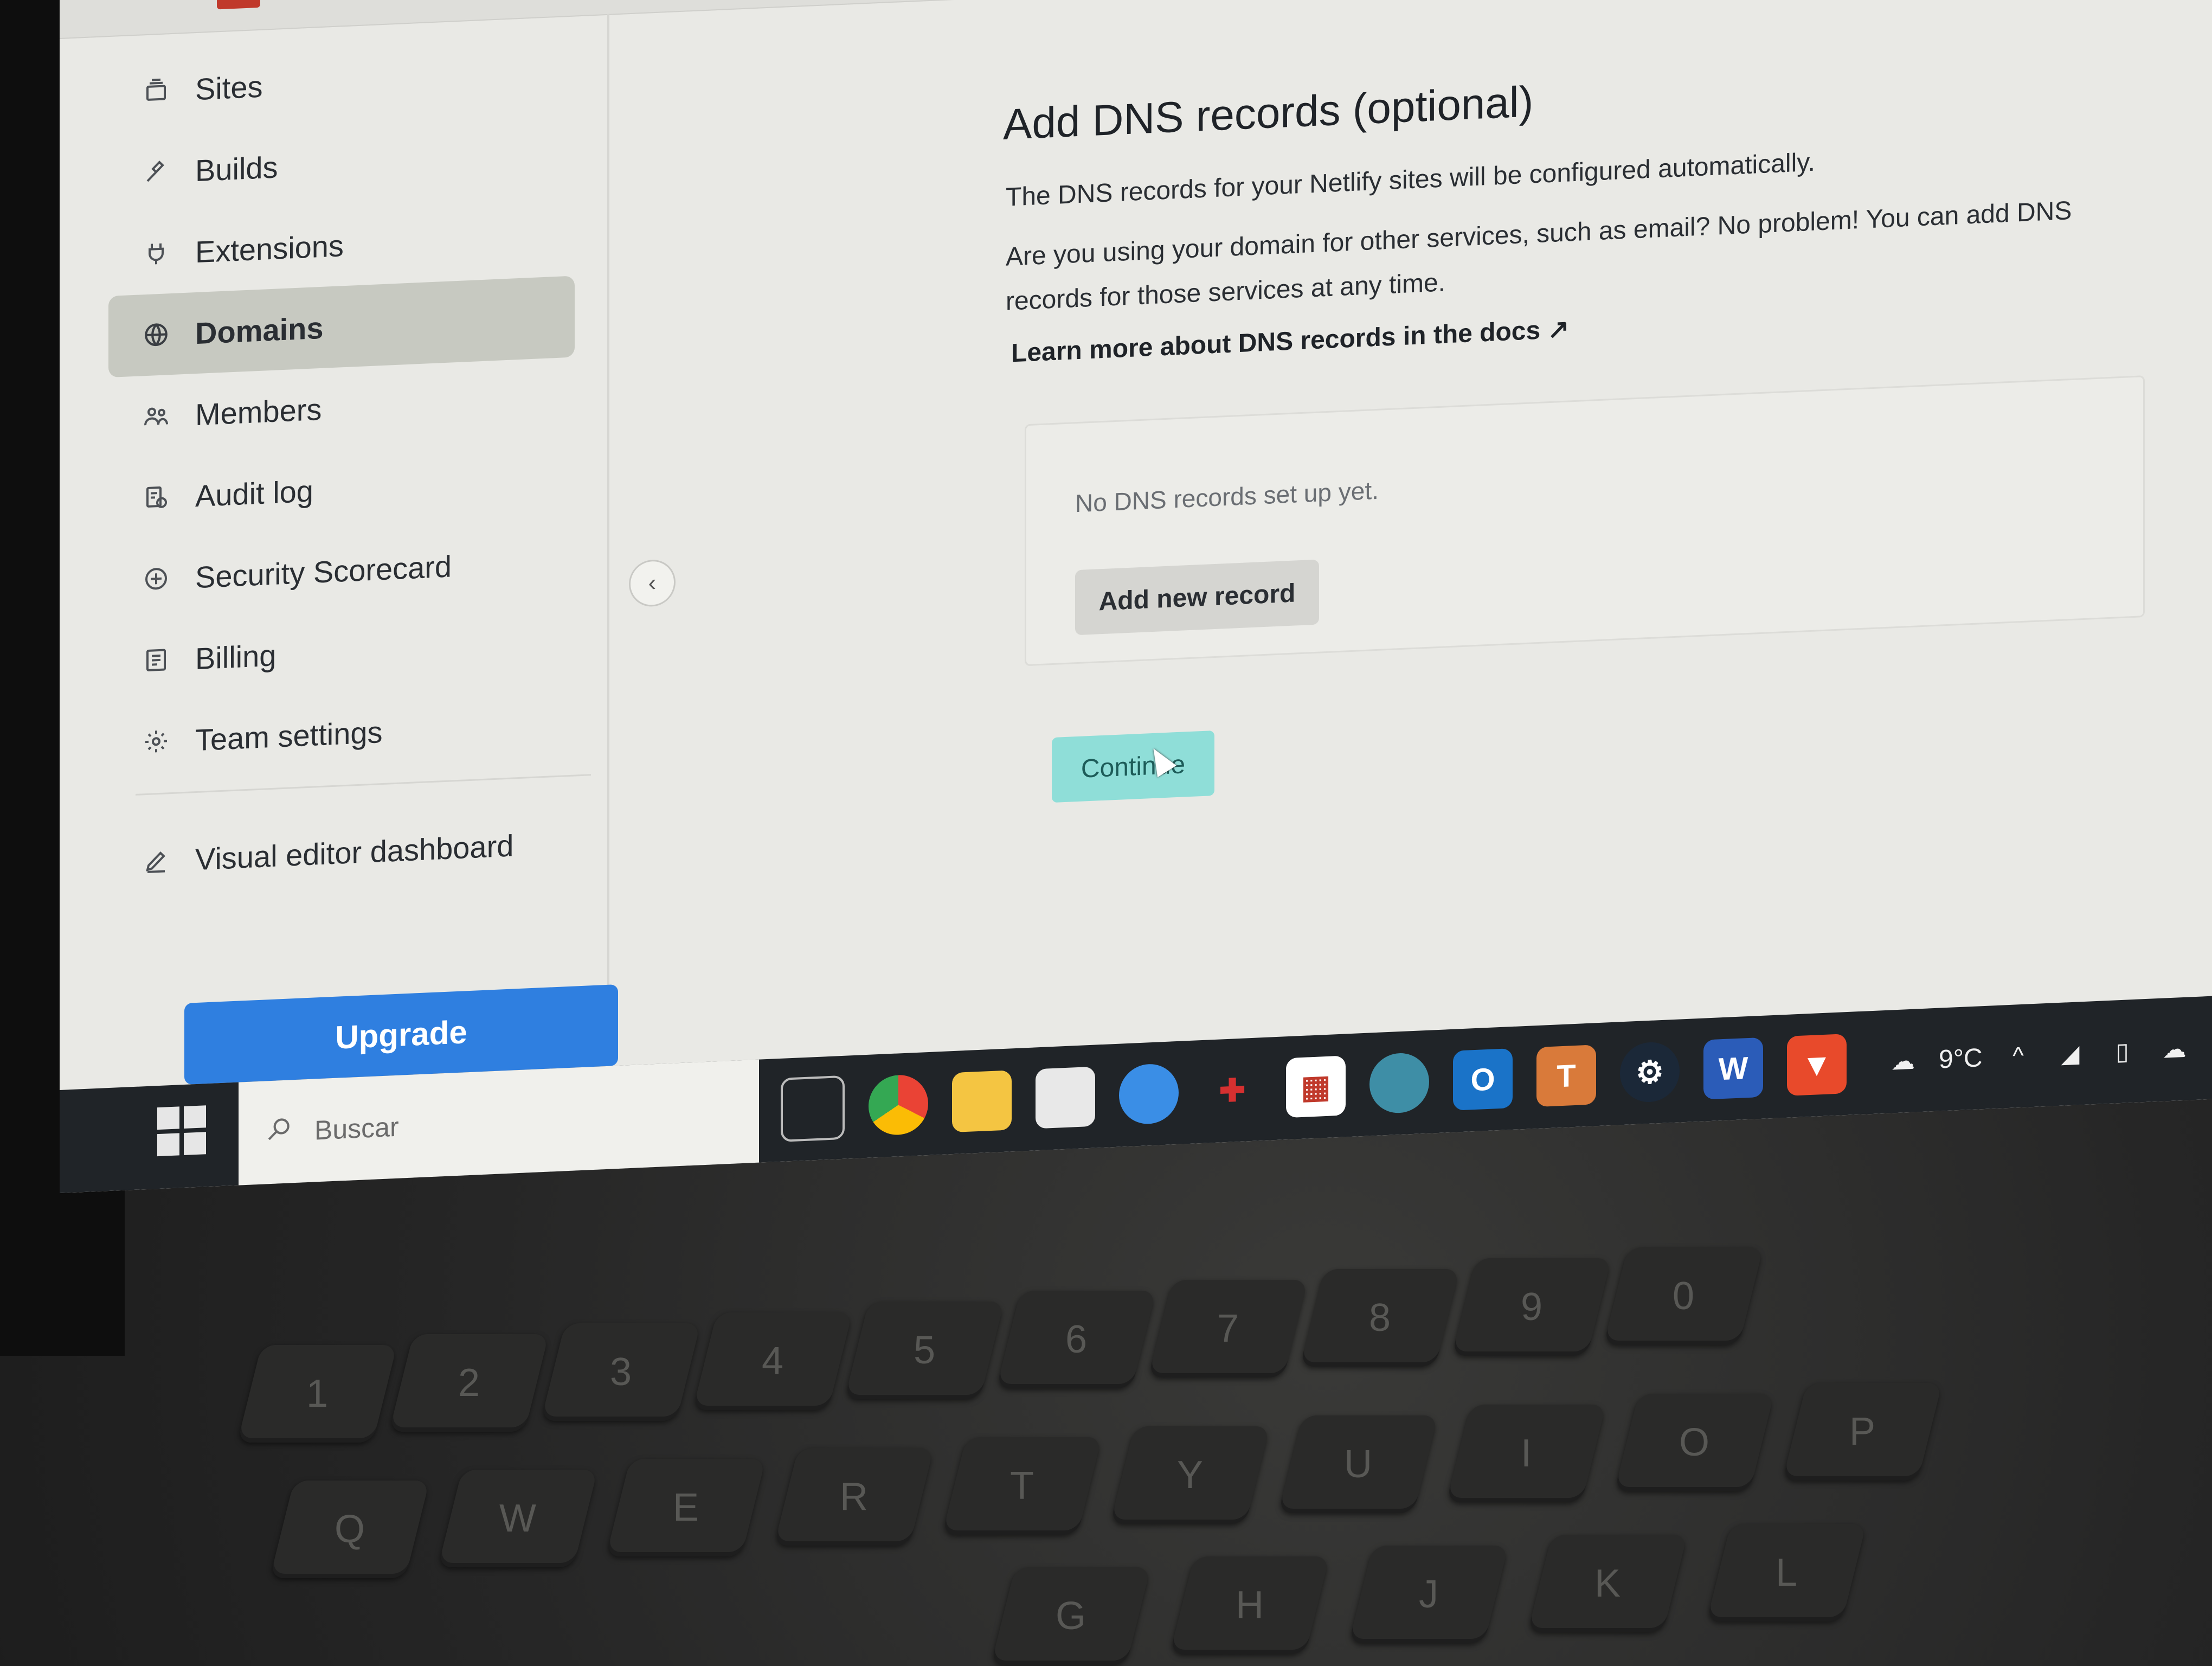  What do you see at coordinates (1694, 1442) in the screenshot?
I see `keyboard-key: O` at bounding box center [1694, 1442].